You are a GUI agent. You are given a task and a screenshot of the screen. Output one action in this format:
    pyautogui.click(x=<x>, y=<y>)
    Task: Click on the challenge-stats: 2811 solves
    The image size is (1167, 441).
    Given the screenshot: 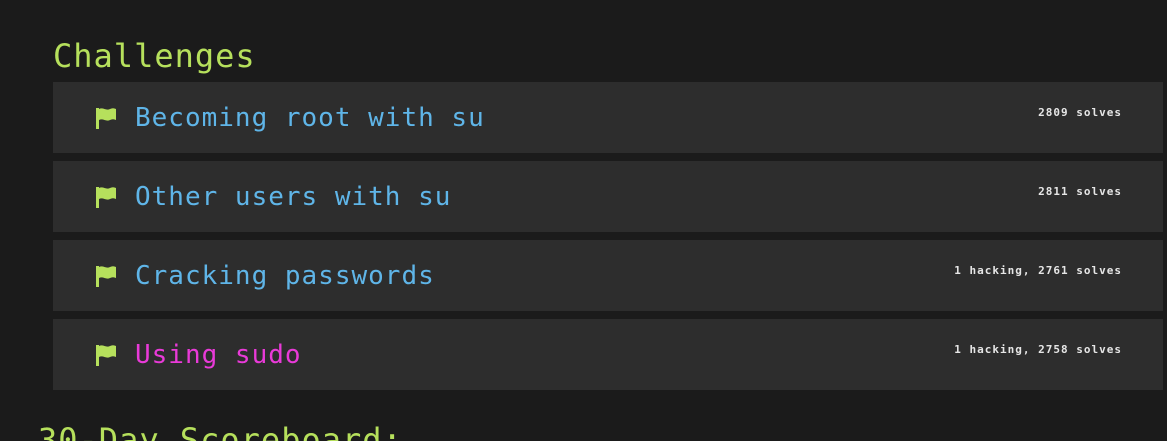 What is the action you would take?
    pyautogui.click(x=1080, y=191)
    